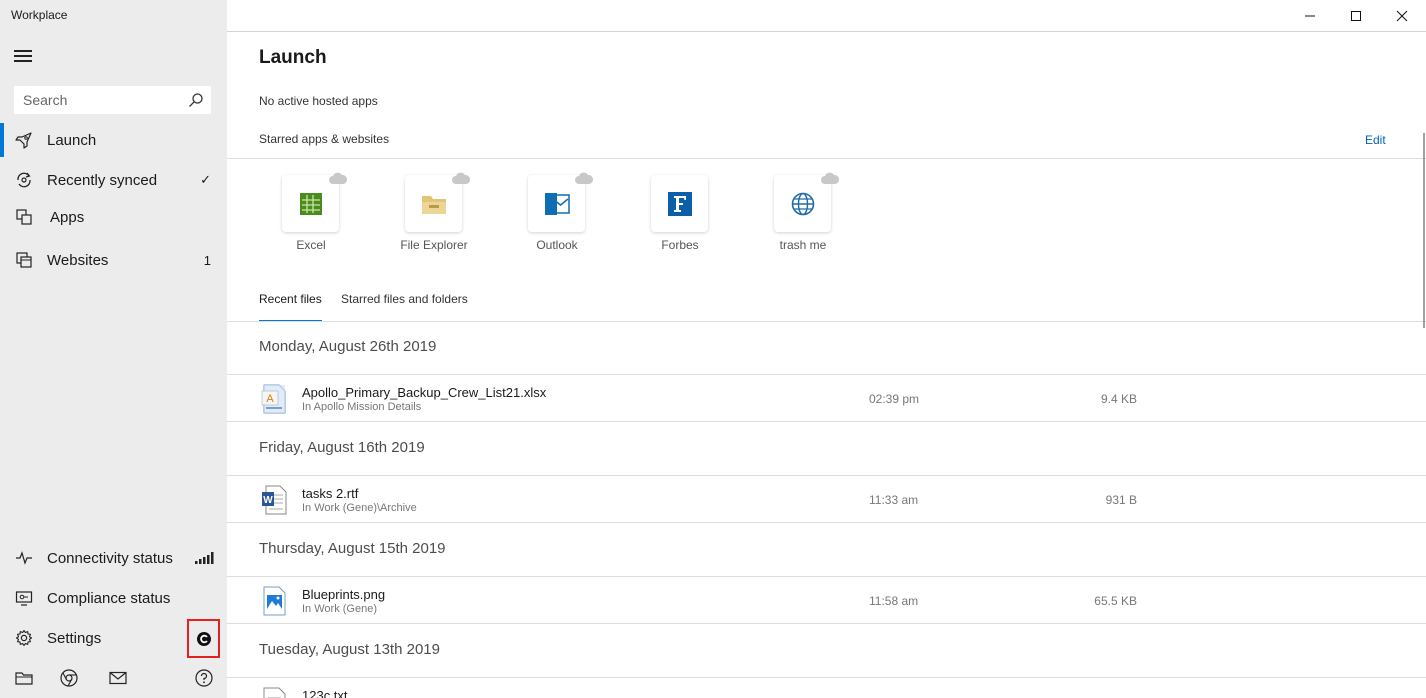 The image size is (1426, 698). What do you see at coordinates (274, 692) in the screenshot?
I see `text-file-icon` at bounding box center [274, 692].